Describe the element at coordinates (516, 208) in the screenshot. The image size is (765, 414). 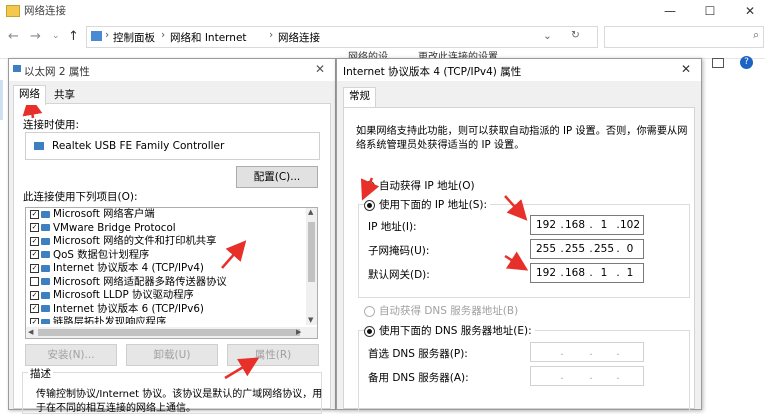
I see `arrow-ip-address` at that location.